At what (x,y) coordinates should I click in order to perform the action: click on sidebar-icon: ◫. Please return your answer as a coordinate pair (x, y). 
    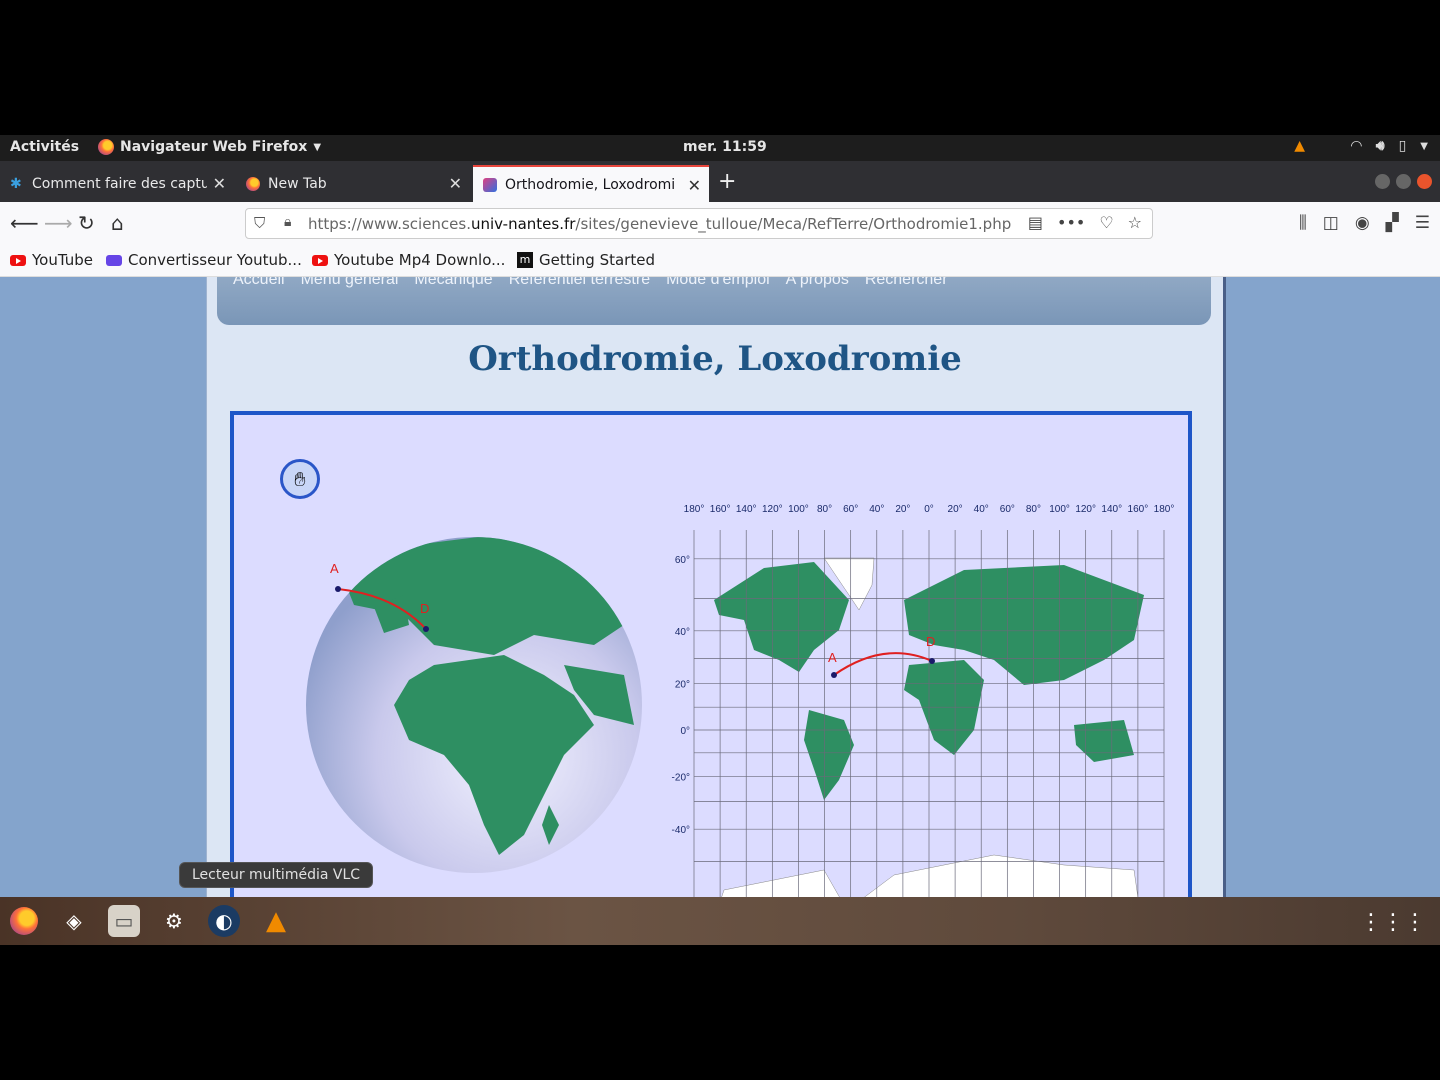
    Looking at the image, I should click on (1331, 223).